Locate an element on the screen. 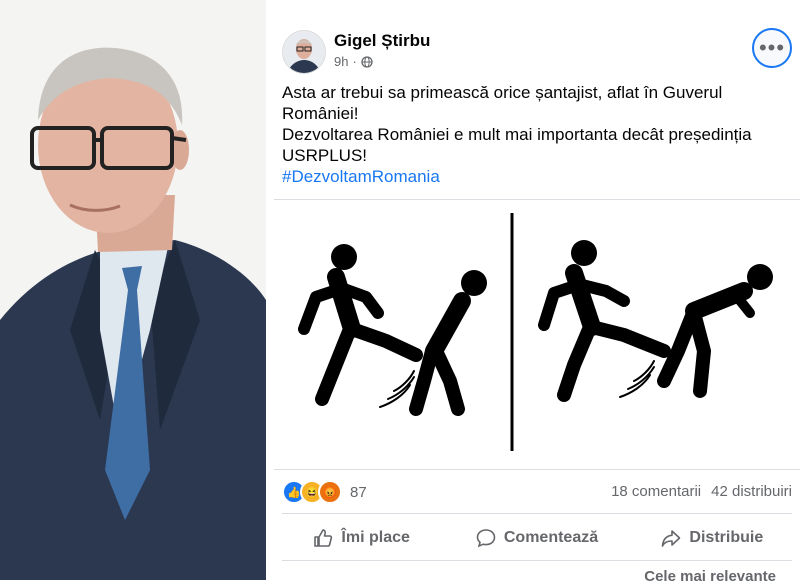  comments-count-link: 18 comentarii is located at coordinates (656, 491).